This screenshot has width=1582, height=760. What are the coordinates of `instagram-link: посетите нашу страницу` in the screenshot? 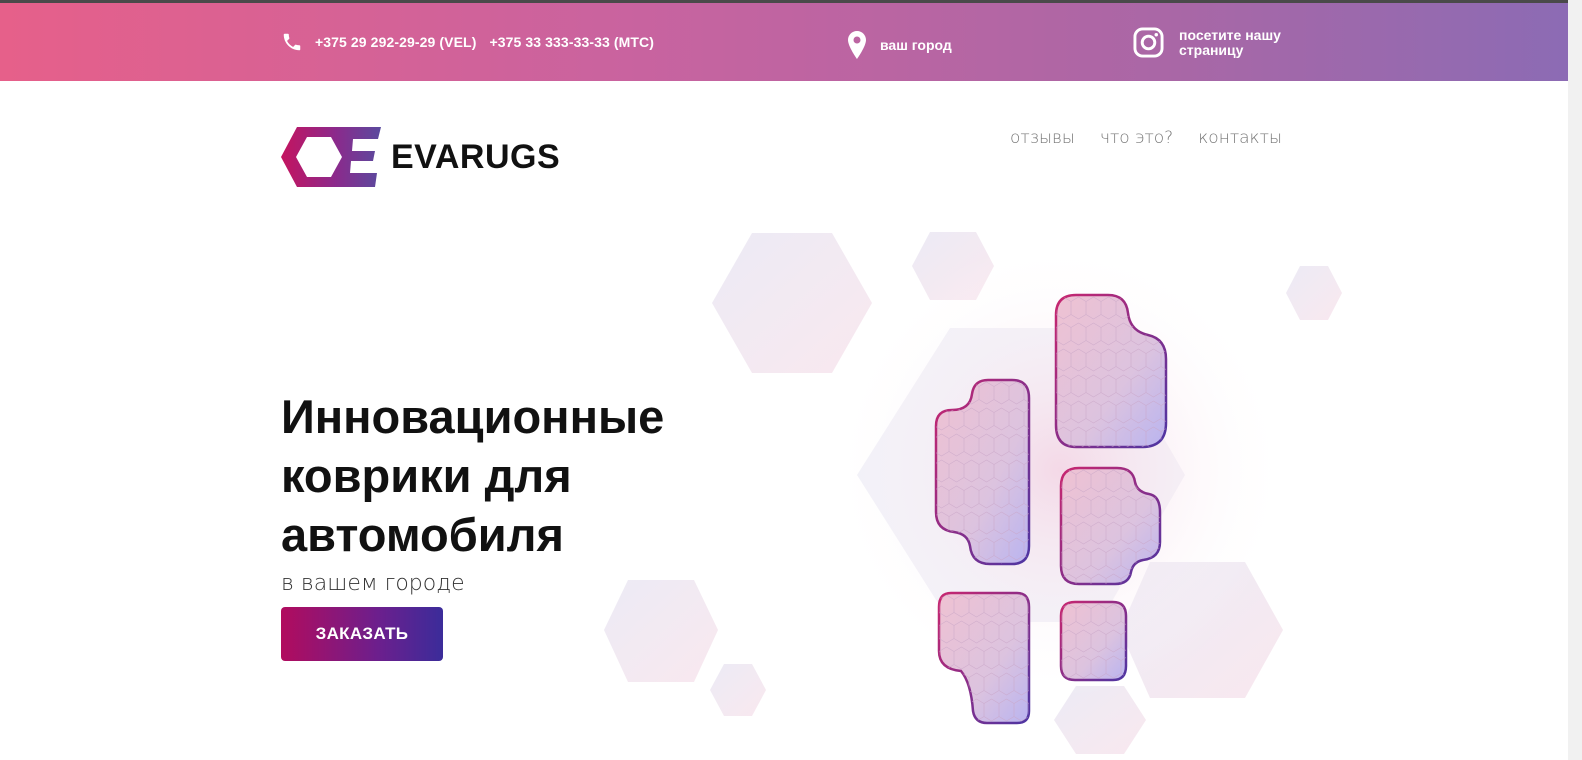 It's located at (1221, 42).